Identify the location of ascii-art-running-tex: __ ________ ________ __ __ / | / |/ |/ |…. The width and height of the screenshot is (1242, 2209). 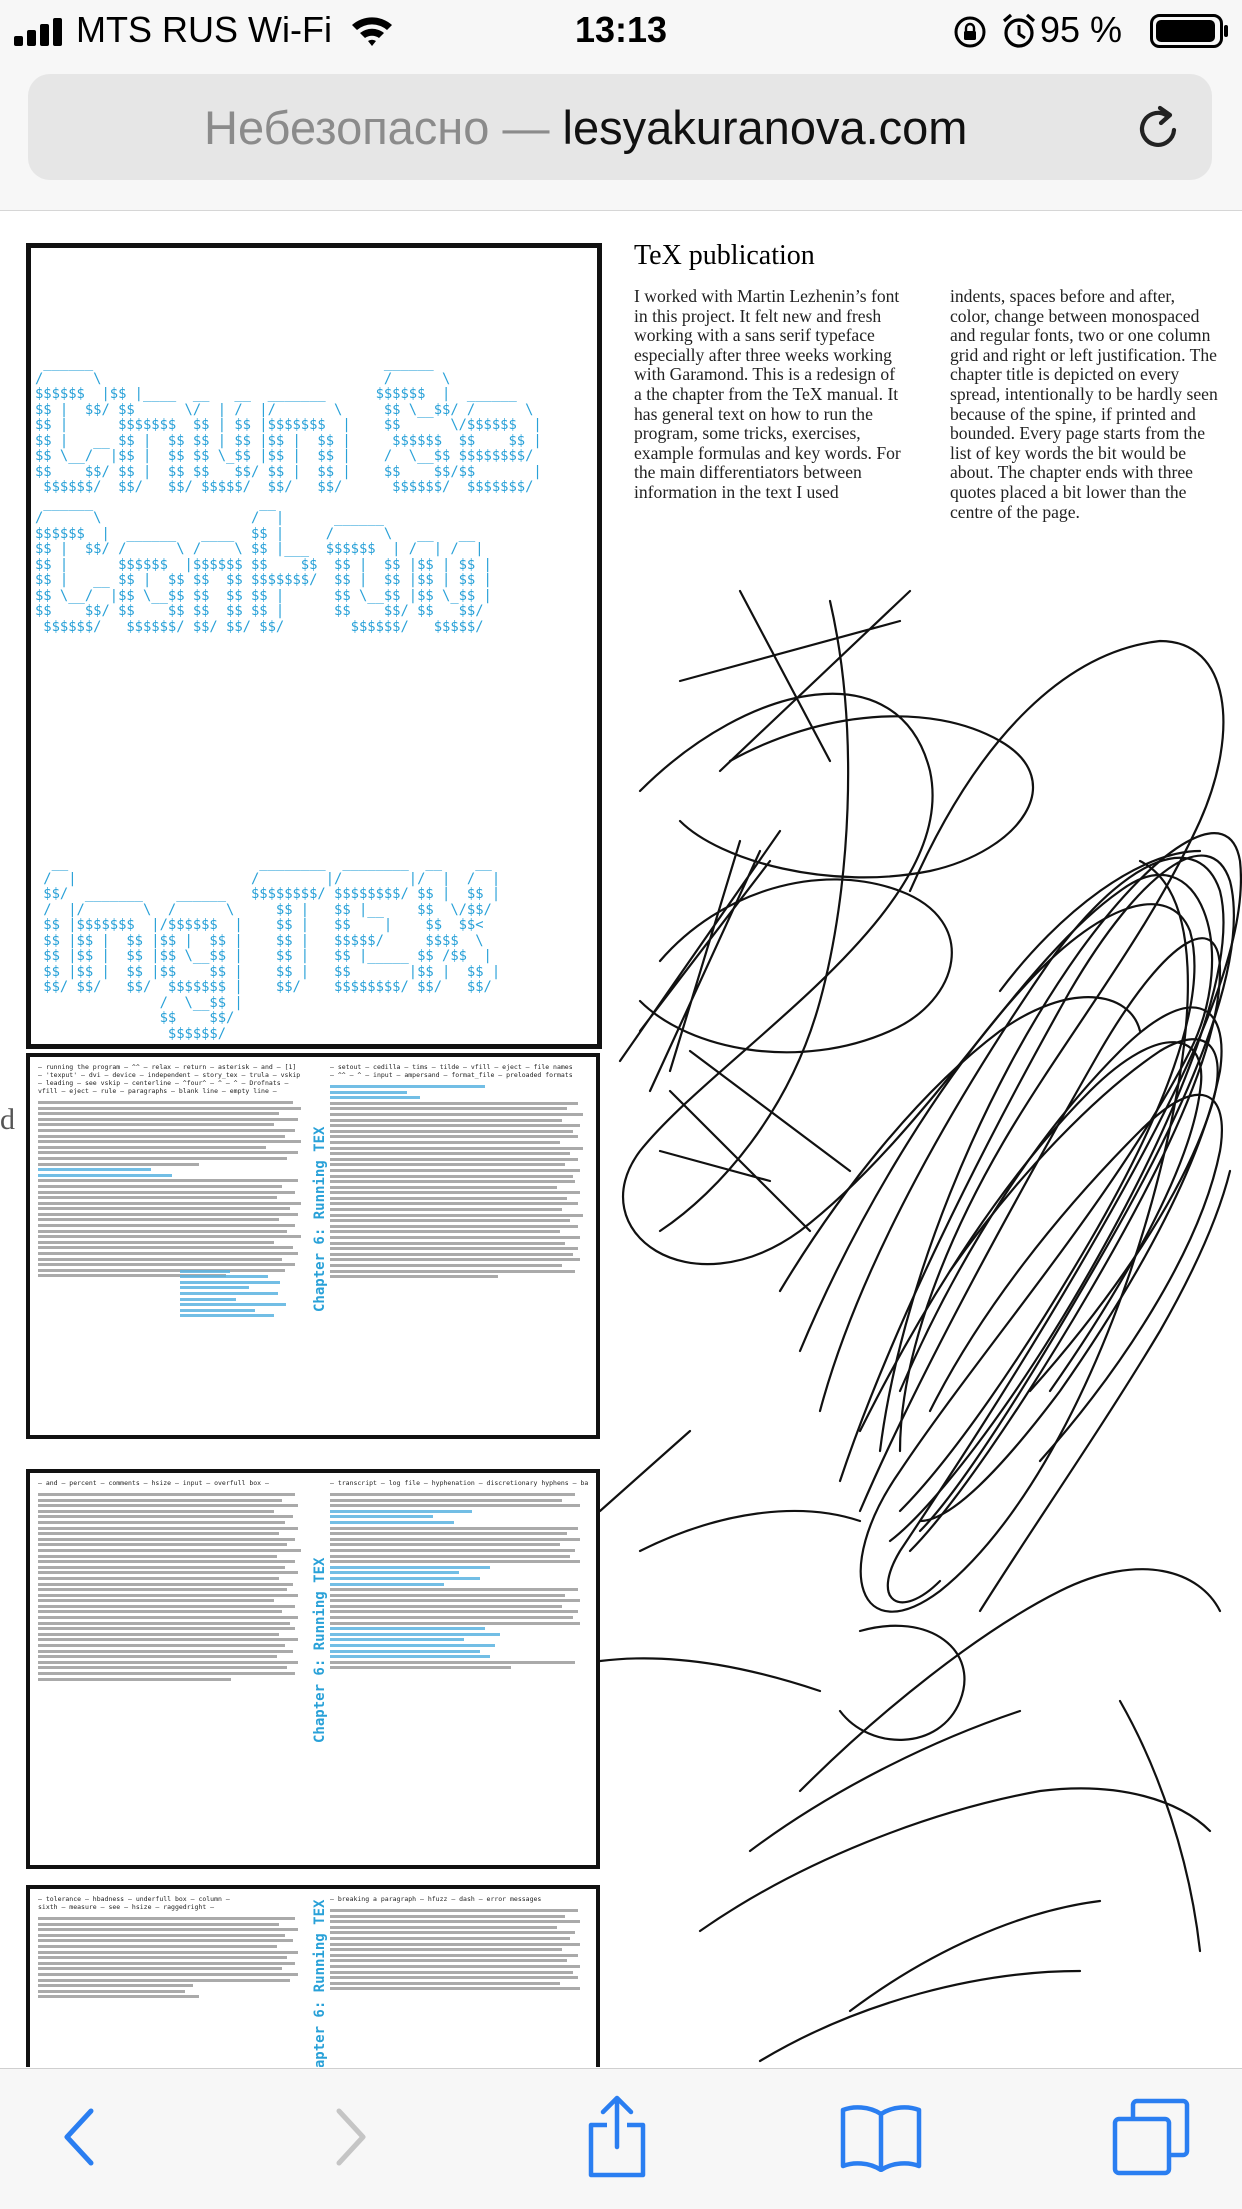
(272, 948).